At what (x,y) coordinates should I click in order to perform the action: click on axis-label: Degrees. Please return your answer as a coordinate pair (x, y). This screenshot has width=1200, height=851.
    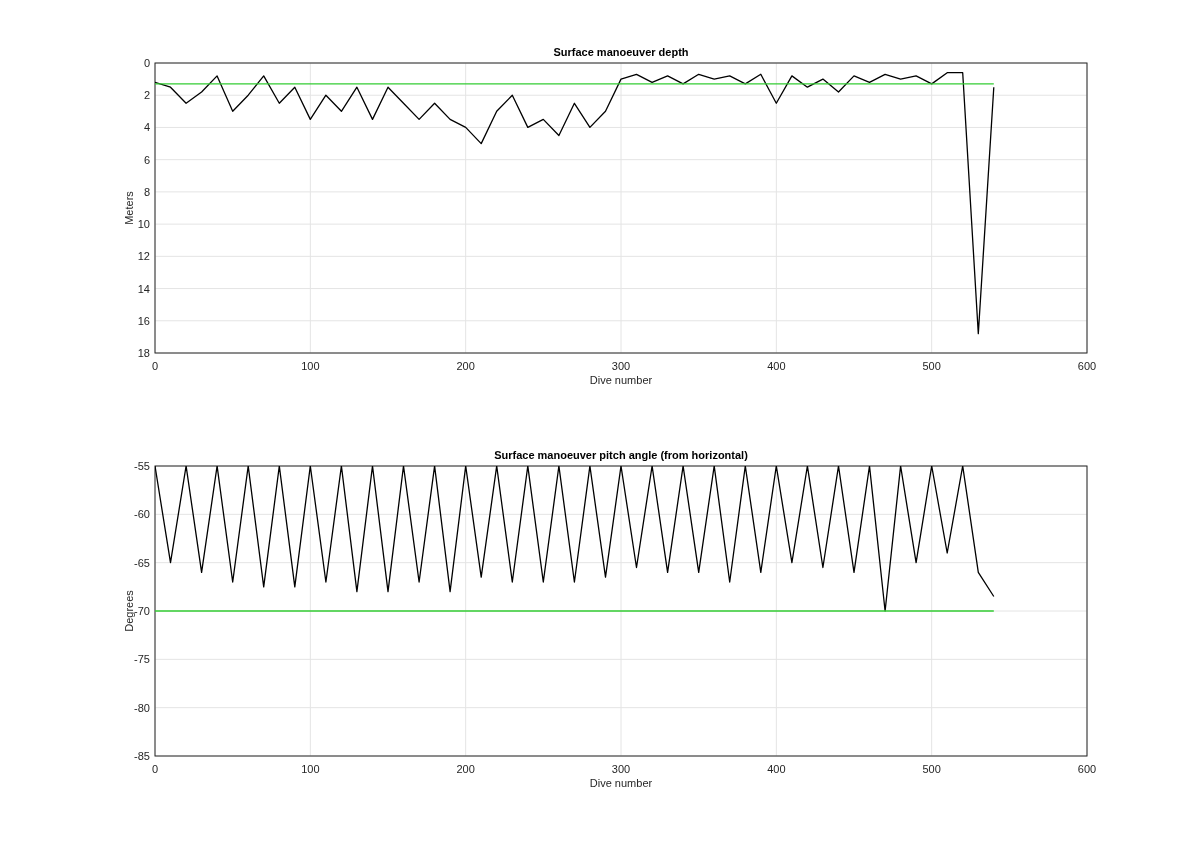
    Looking at the image, I should click on (129, 611).